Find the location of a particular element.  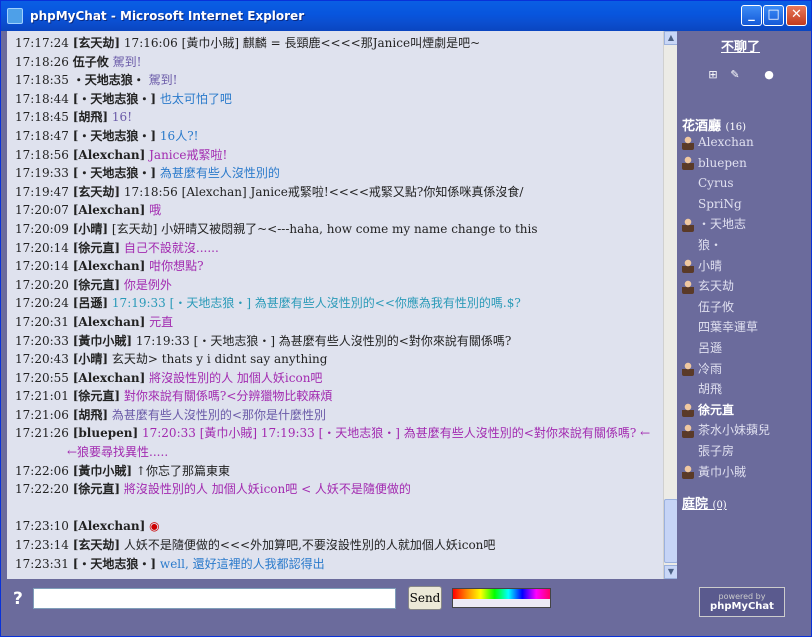

message-author: ・天地志狼・ is located at coordinates (109, 80).